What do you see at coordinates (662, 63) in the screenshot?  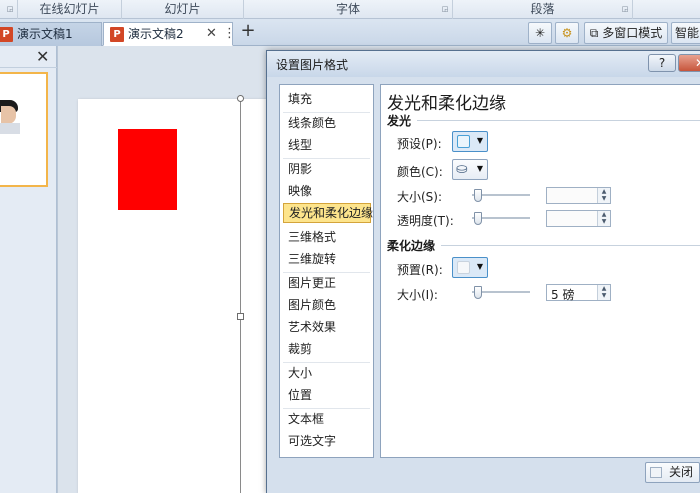 I see `help-button: ?` at bounding box center [662, 63].